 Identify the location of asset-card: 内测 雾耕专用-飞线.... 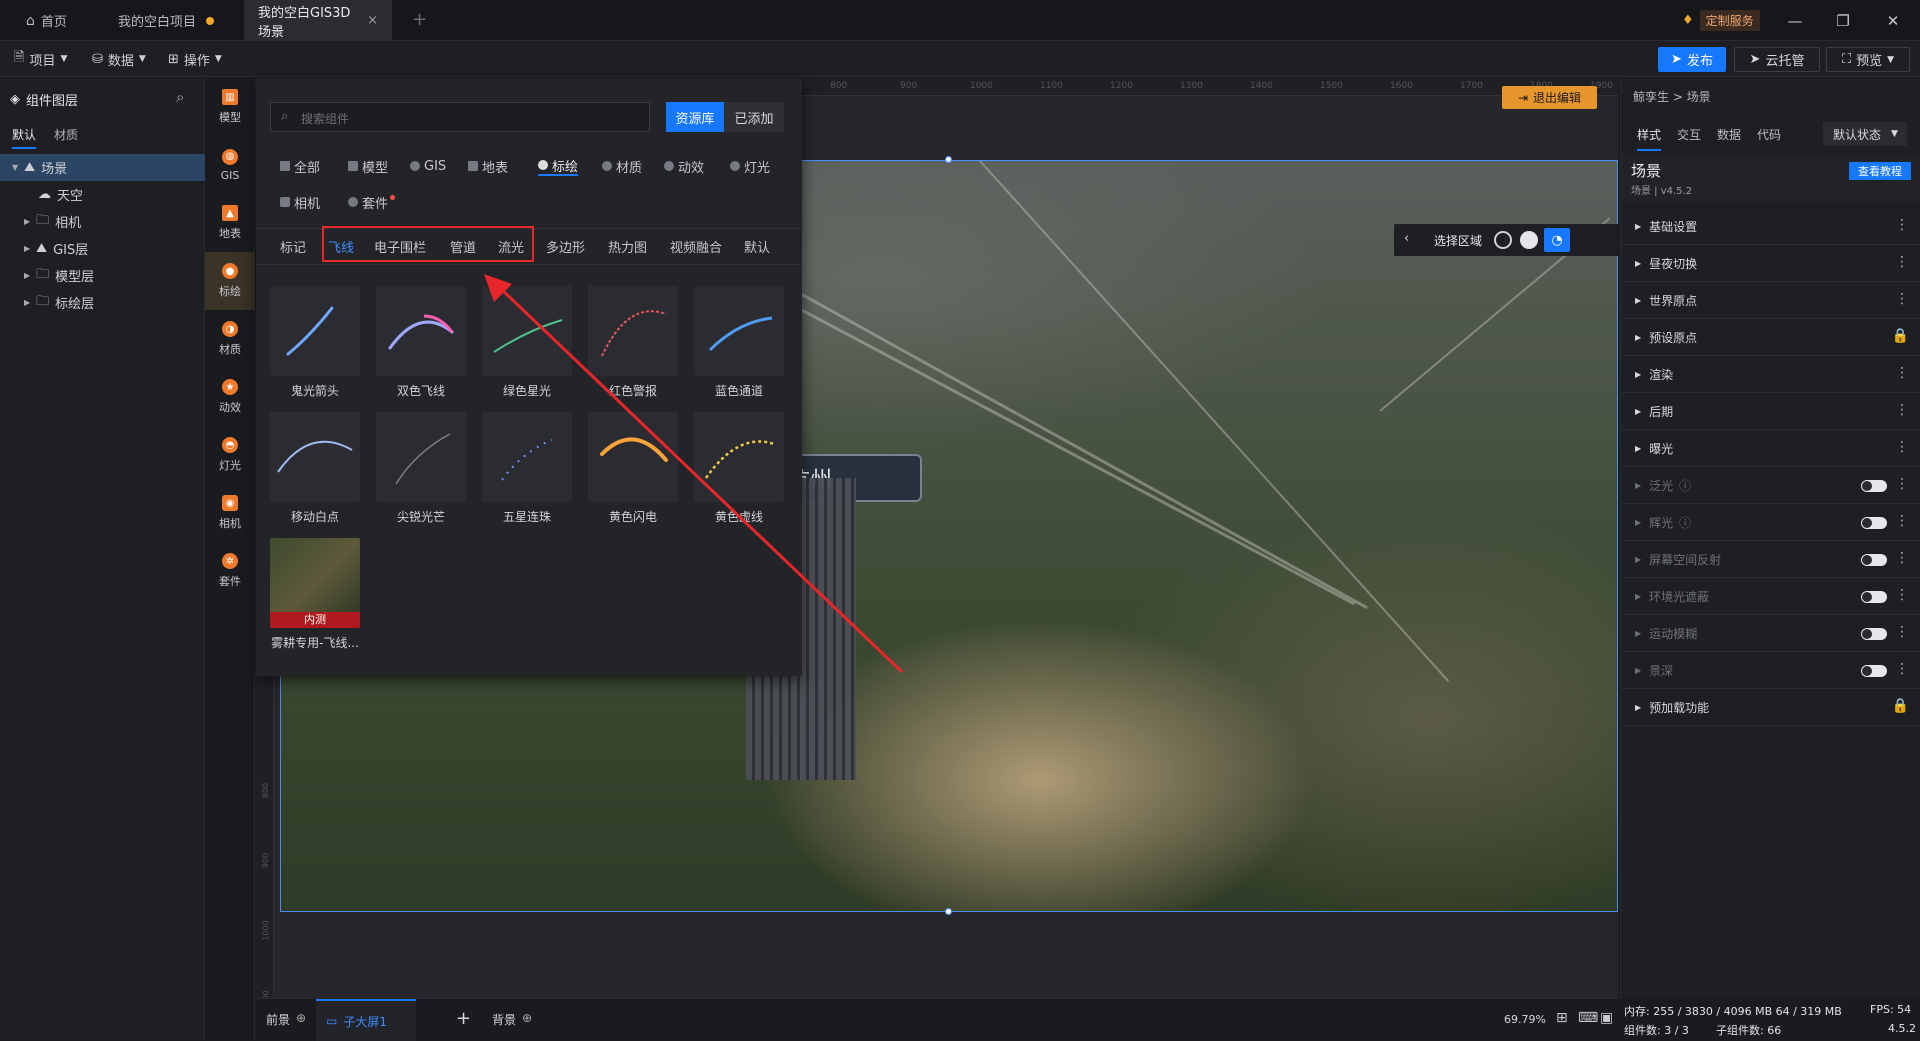
(315, 594).